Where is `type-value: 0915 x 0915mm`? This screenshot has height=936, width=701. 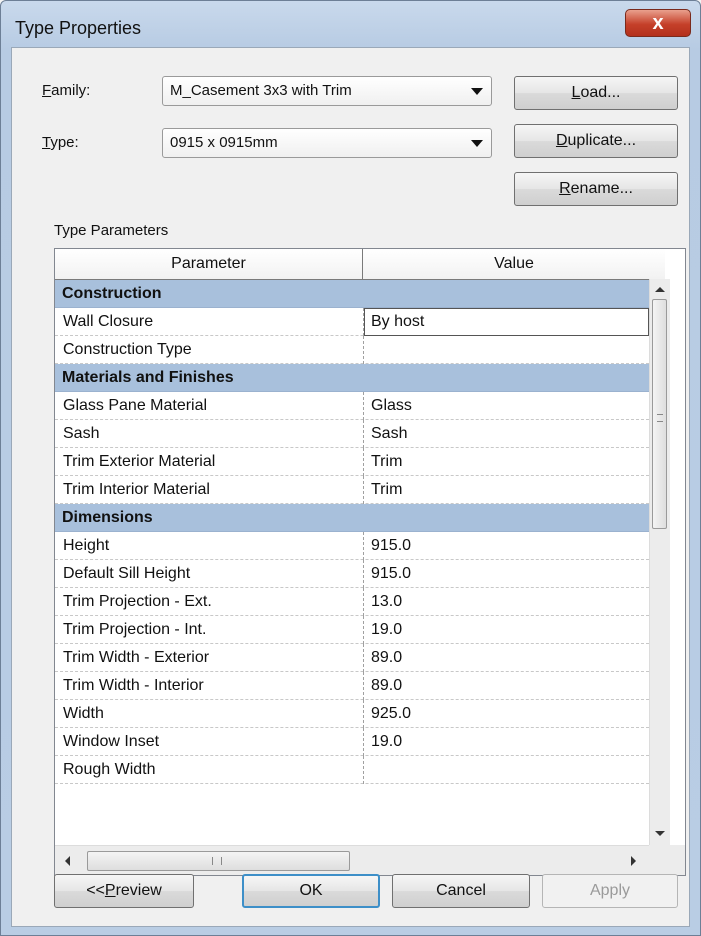 type-value: 0915 x 0915mm is located at coordinates (224, 142).